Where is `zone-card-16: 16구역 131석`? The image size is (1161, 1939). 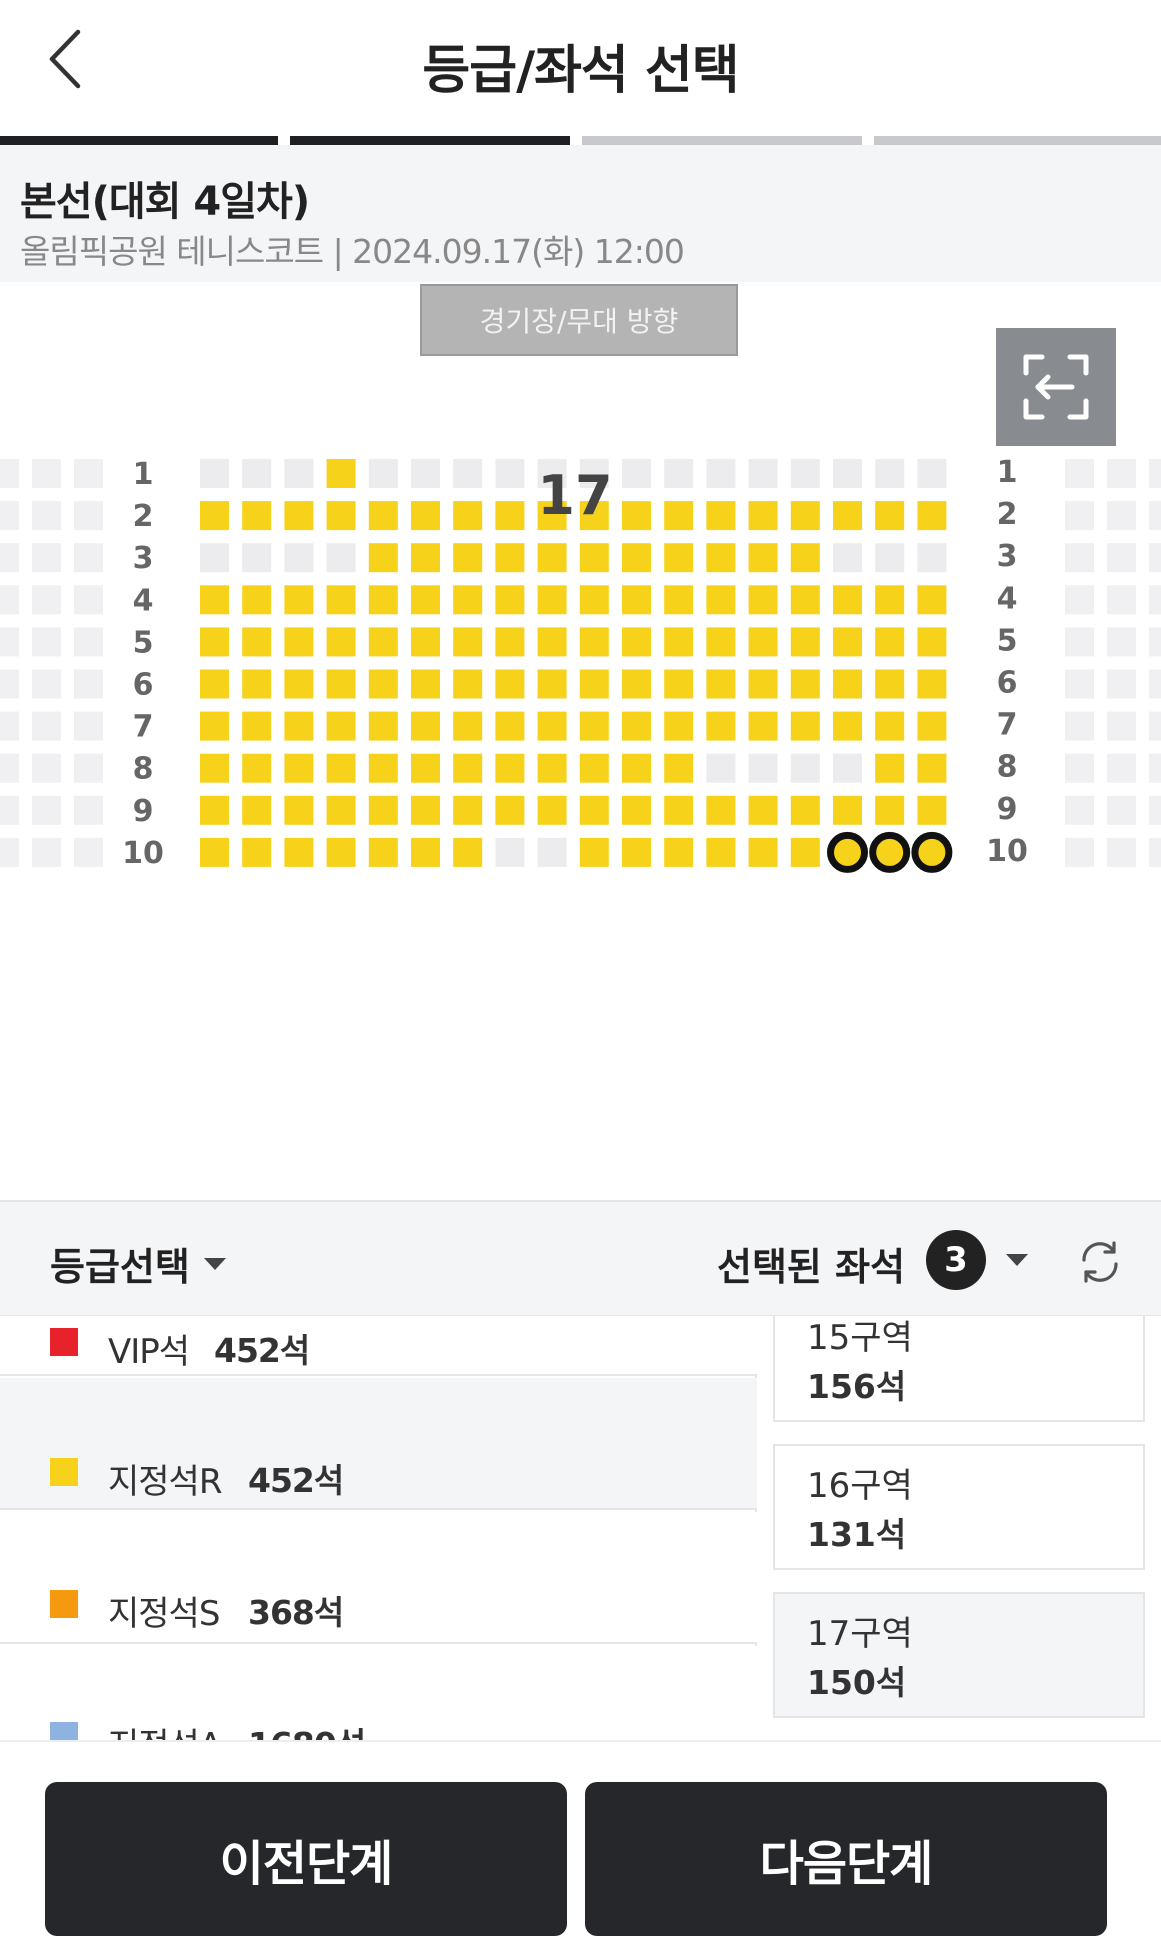 zone-card-16: 16구역 131석 is located at coordinates (959, 1507).